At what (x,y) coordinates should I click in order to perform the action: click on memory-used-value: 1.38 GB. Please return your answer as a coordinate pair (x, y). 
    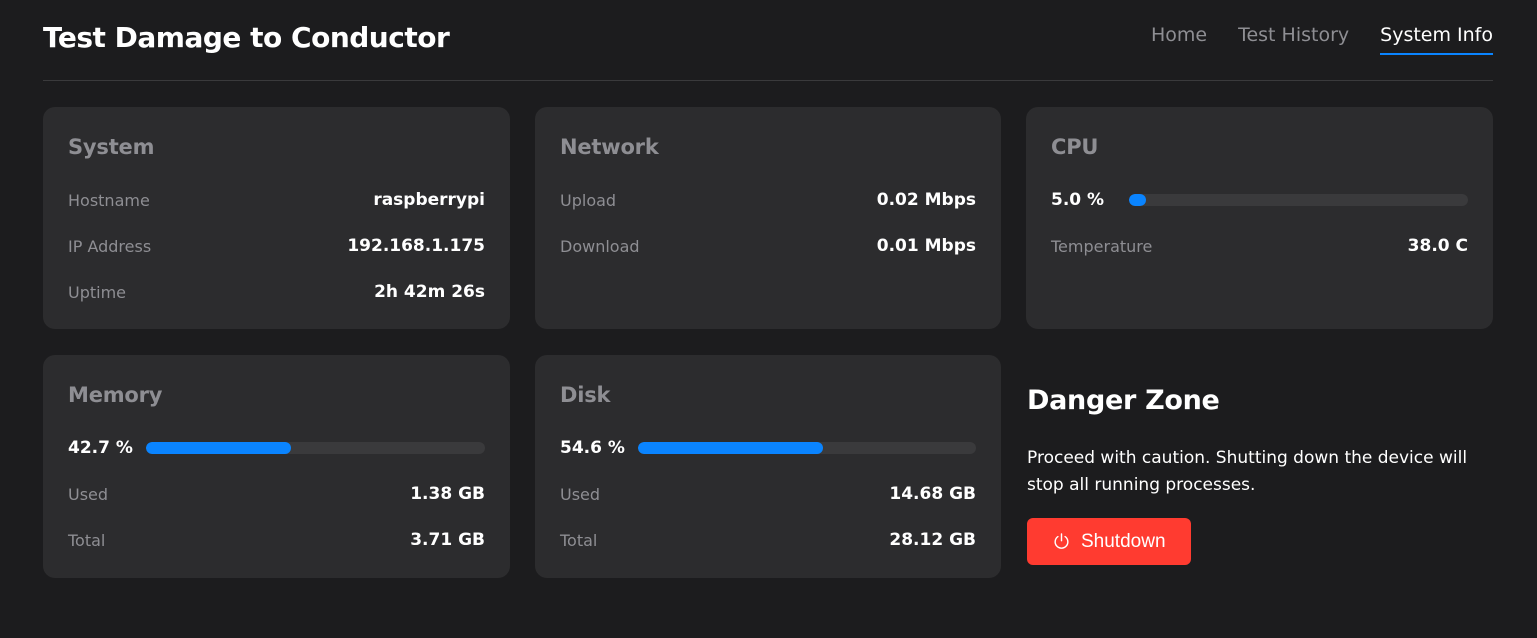
    Looking at the image, I should click on (447, 494).